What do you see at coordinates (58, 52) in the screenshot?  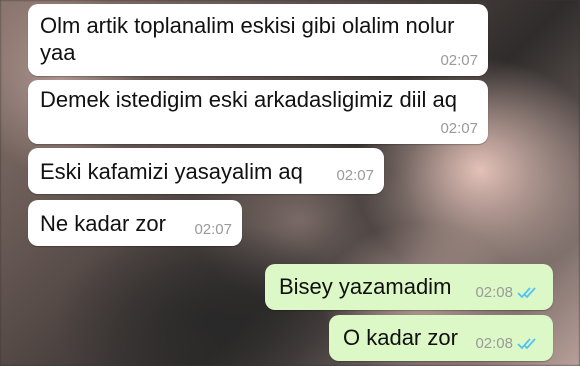 I see `message-text-line: yaa` at bounding box center [58, 52].